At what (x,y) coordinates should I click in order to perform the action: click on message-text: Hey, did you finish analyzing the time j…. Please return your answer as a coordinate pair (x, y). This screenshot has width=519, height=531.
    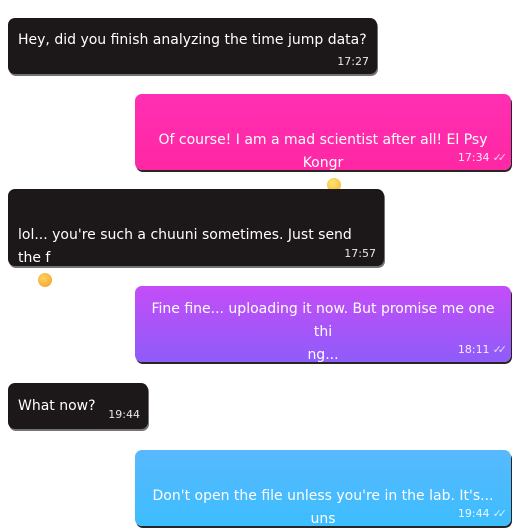
    Looking at the image, I should click on (192, 40).